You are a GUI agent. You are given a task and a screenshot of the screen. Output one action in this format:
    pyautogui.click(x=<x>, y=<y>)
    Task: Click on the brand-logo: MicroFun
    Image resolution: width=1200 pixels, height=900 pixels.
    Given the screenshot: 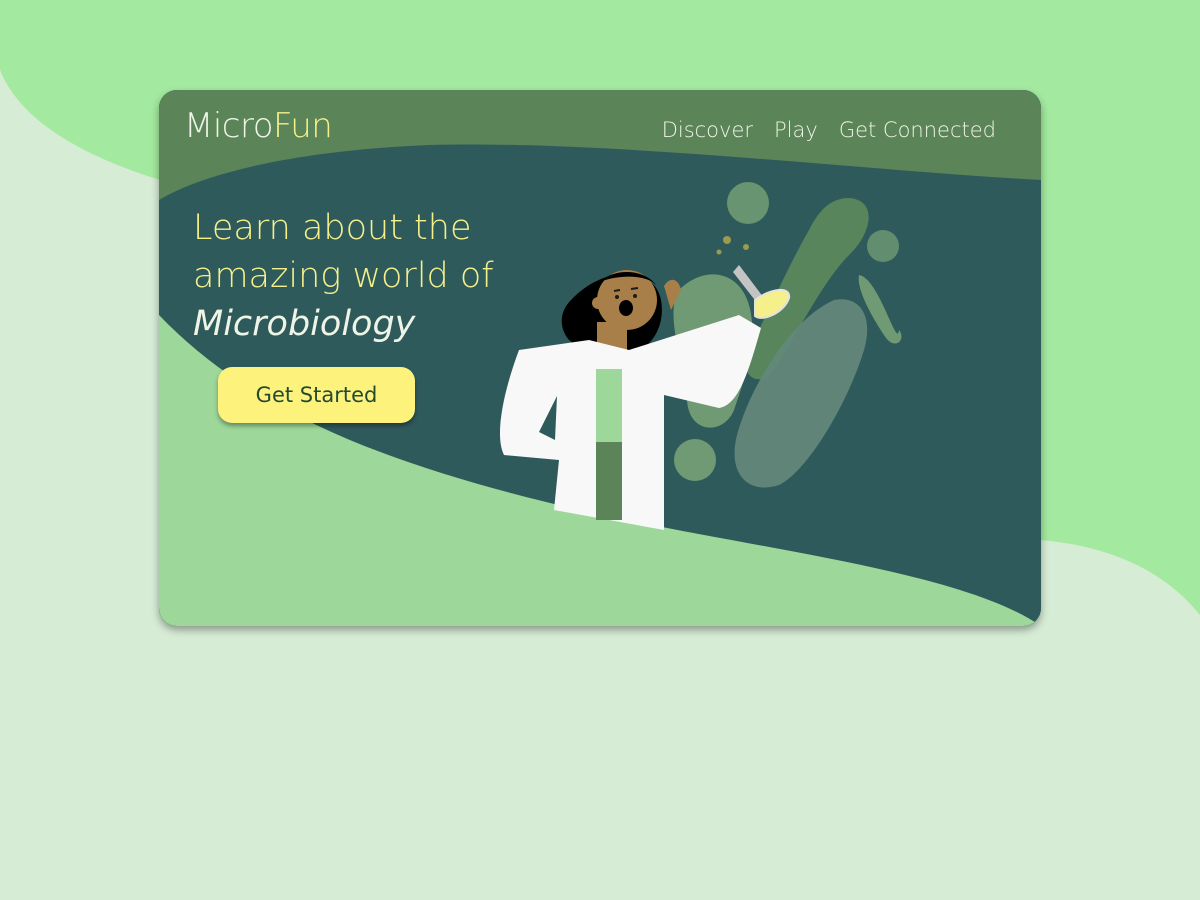 What is the action you would take?
    pyautogui.click(x=258, y=126)
    